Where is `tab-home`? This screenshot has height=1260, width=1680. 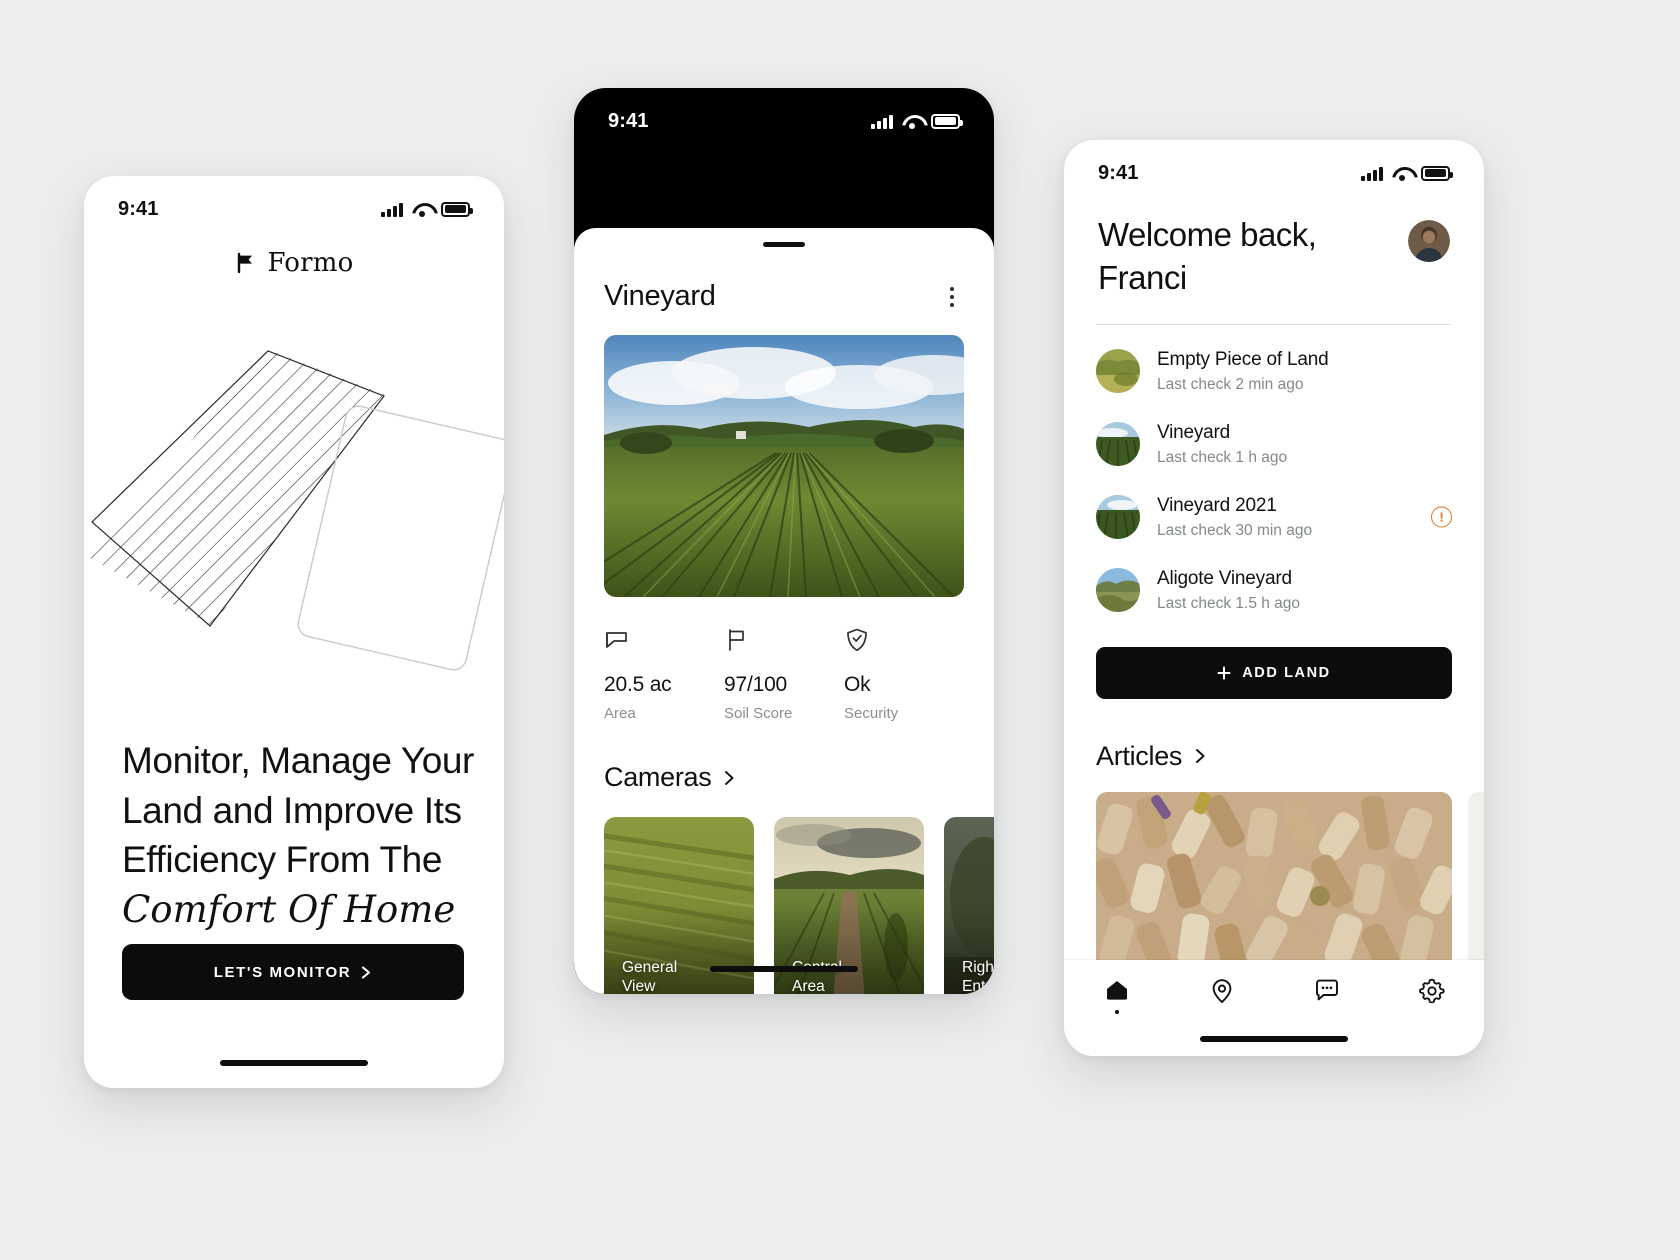
tab-home is located at coordinates (1117, 996).